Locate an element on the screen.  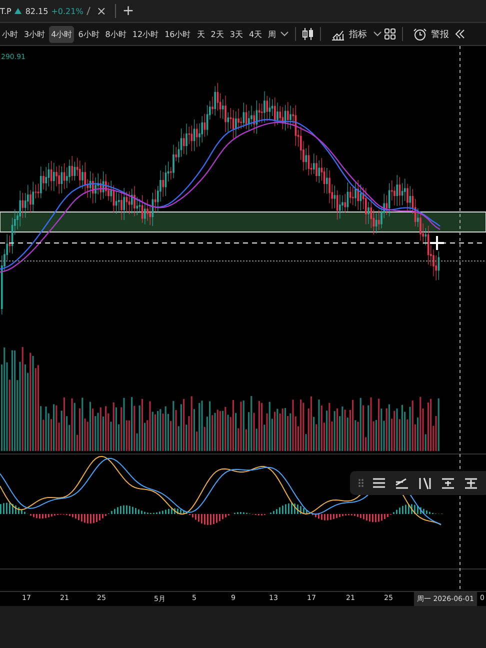
interval-tab: 2天 is located at coordinates (217, 34).